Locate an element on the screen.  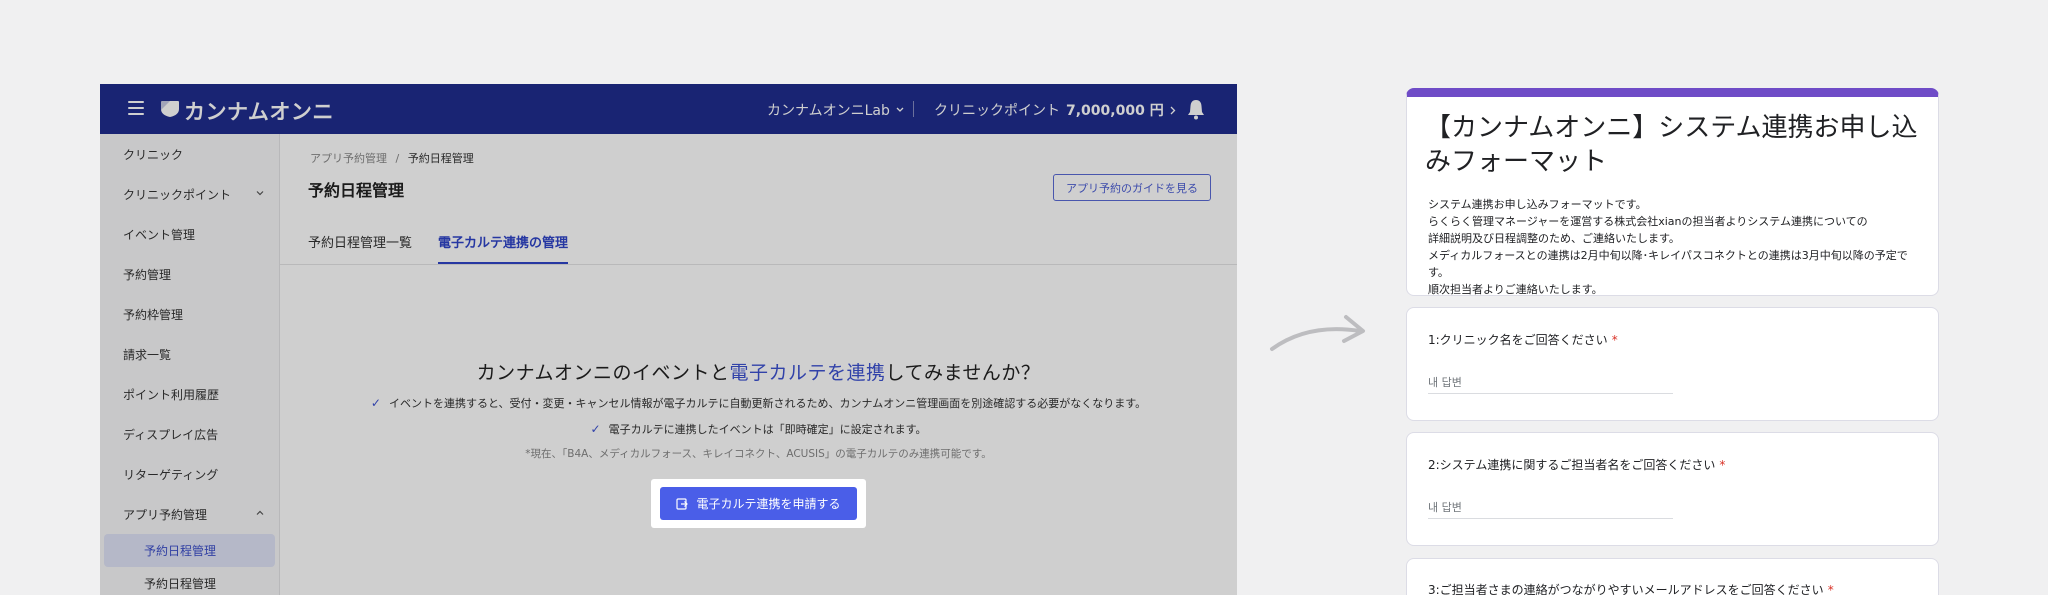
cta-highlight: 電子カルテ連携を申請する is located at coordinates (758, 503).